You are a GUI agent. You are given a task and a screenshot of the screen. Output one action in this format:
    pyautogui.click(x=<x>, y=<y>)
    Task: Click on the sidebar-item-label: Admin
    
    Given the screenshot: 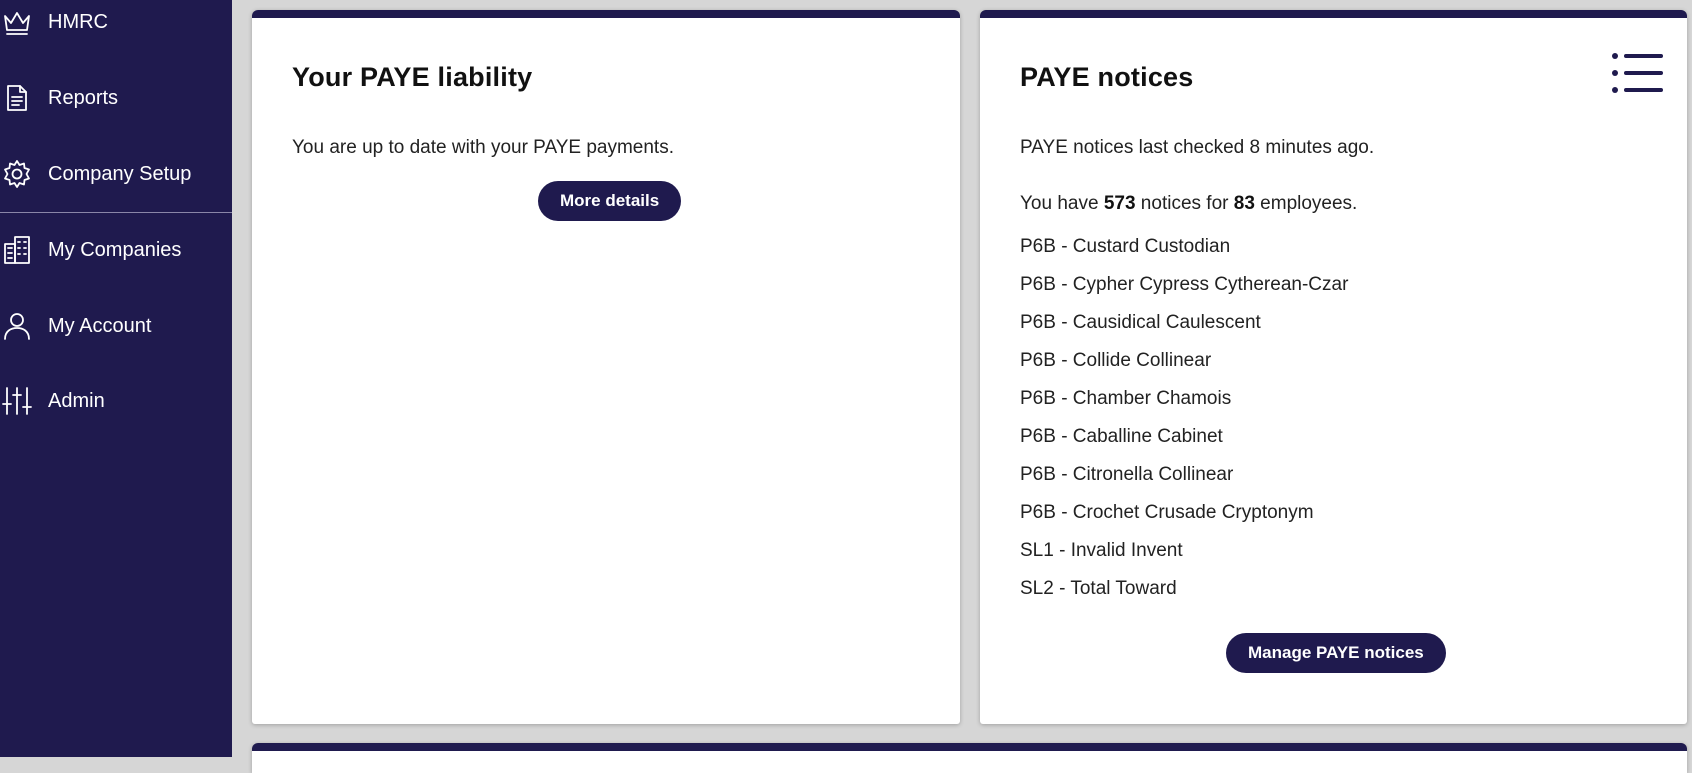 What is the action you would take?
    pyautogui.click(x=76, y=400)
    